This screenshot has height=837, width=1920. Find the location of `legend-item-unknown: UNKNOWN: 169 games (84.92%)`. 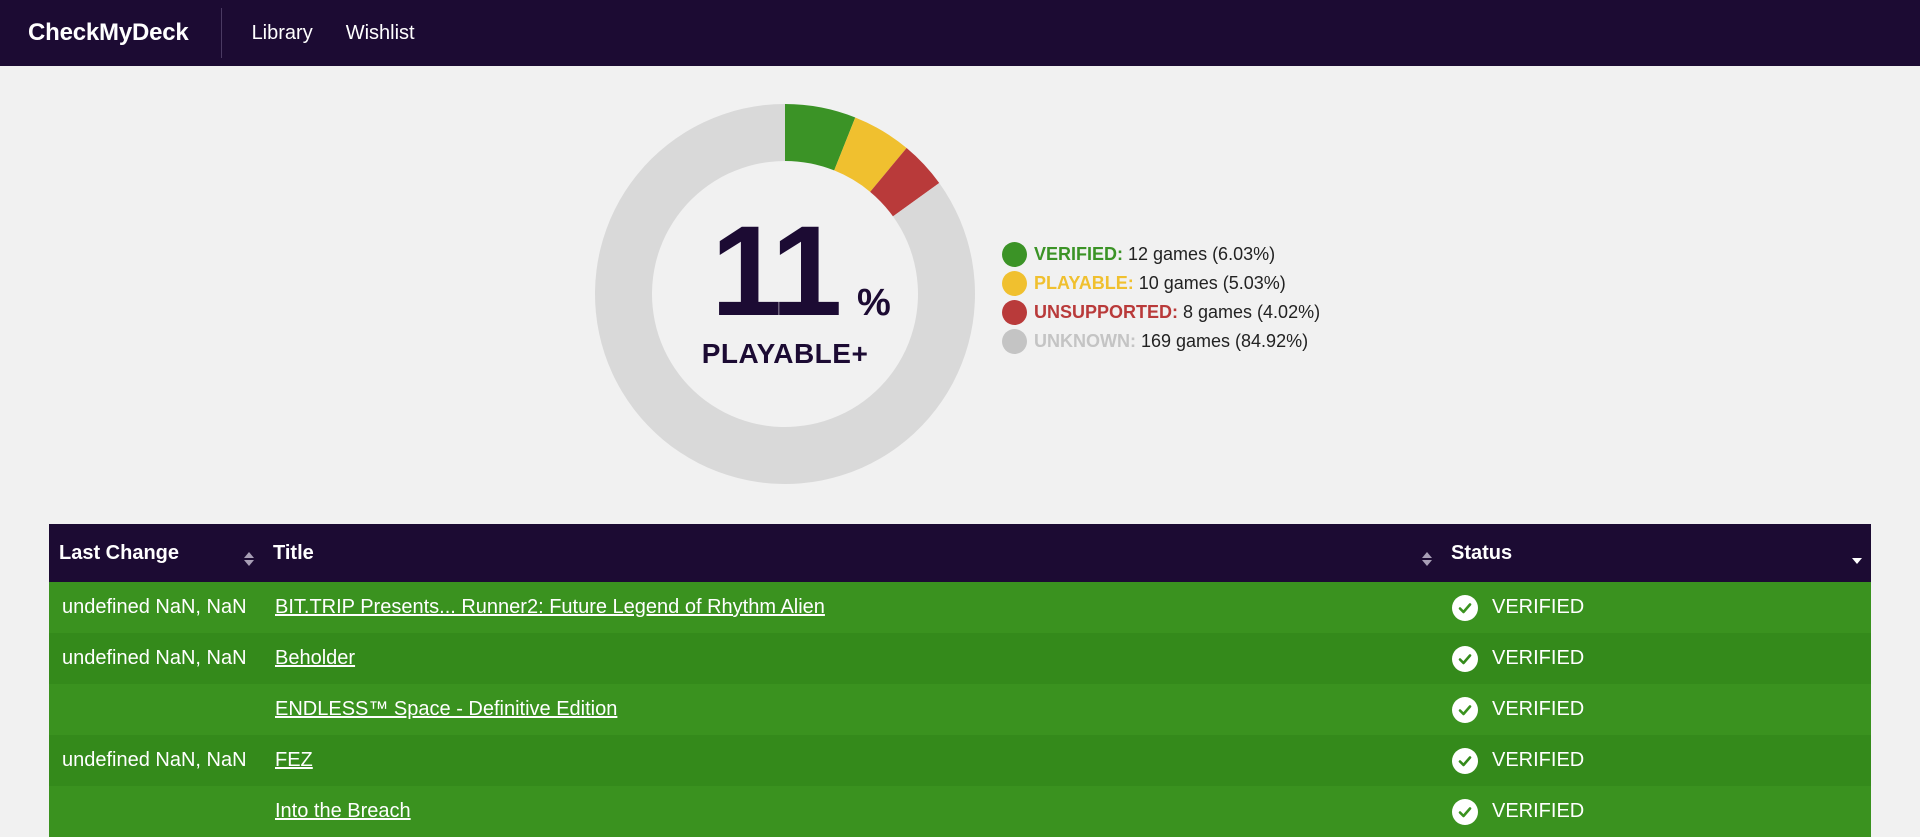

legend-item-unknown: UNKNOWN: 169 games (84.92%) is located at coordinates (1161, 341).